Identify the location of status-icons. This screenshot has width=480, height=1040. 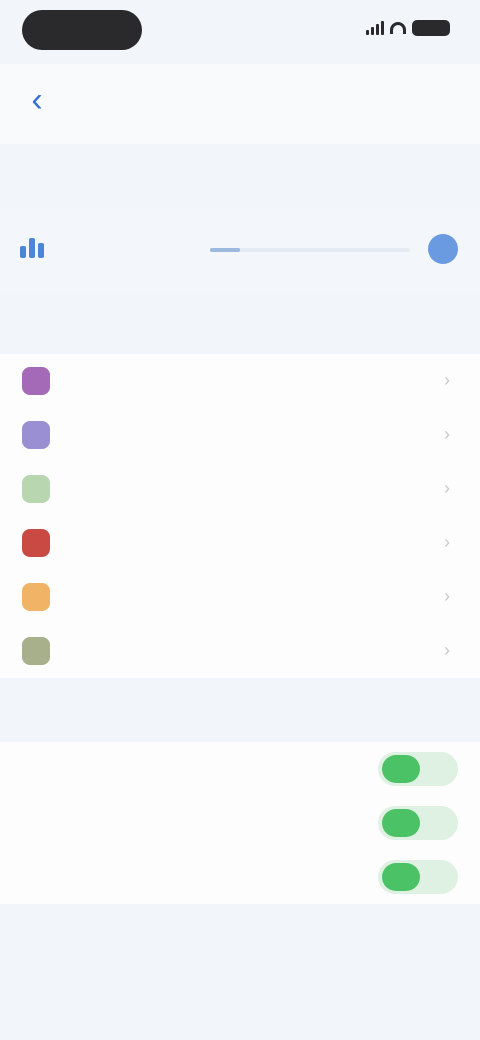
(408, 28).